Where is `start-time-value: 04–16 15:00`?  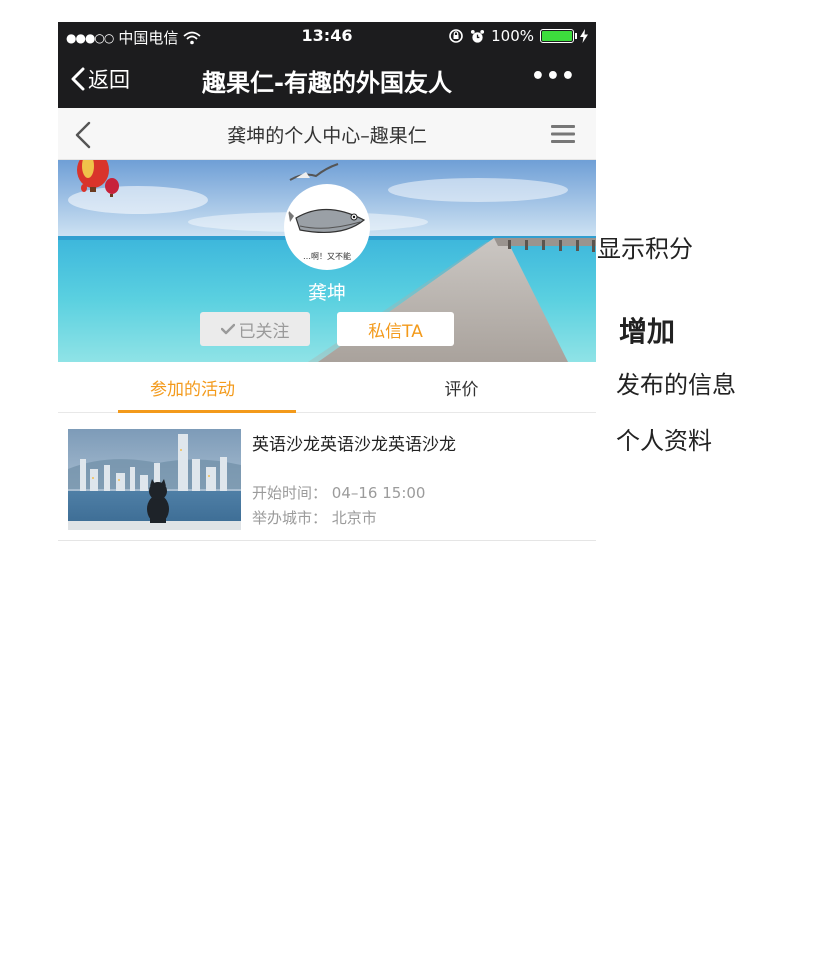 start-time-value: 04–16 15:00 is located at coordinates (378, 493).